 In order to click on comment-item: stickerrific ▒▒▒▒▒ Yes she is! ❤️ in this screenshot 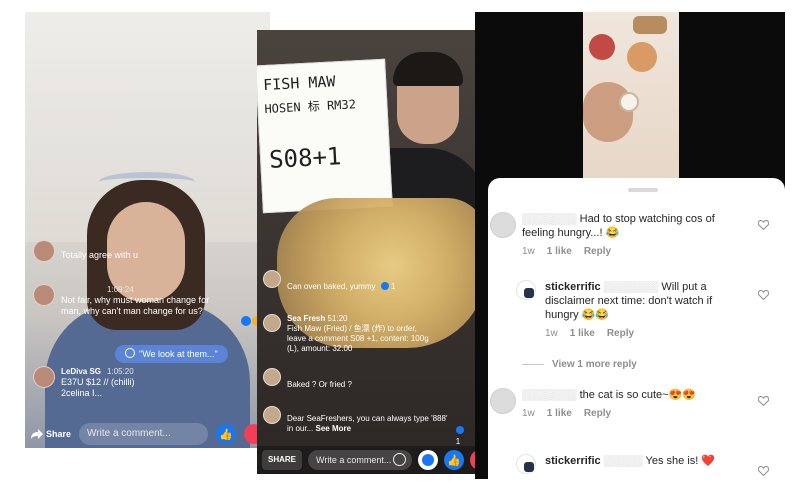, I will do `click(630, 461)`.